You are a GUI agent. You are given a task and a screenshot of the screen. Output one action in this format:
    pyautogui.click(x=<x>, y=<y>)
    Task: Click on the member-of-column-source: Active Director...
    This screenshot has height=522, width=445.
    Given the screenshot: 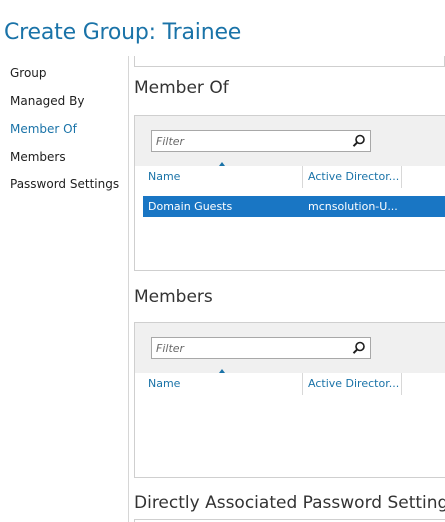 What is the action you would take?
    pyautogui.click(x=358, y=177)
    